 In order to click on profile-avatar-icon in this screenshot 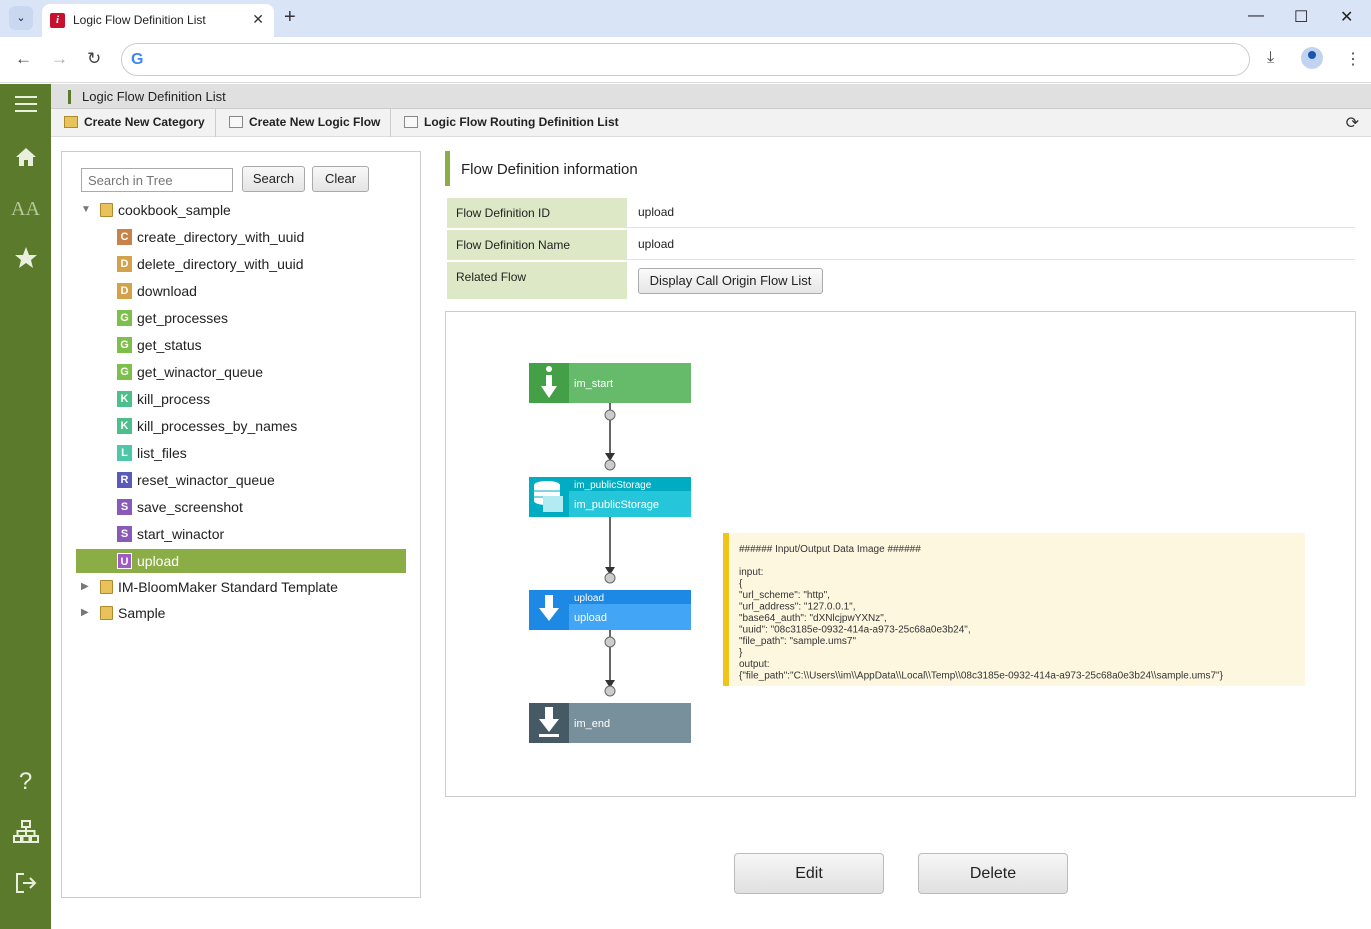, I will do `click(1312, 58)`.